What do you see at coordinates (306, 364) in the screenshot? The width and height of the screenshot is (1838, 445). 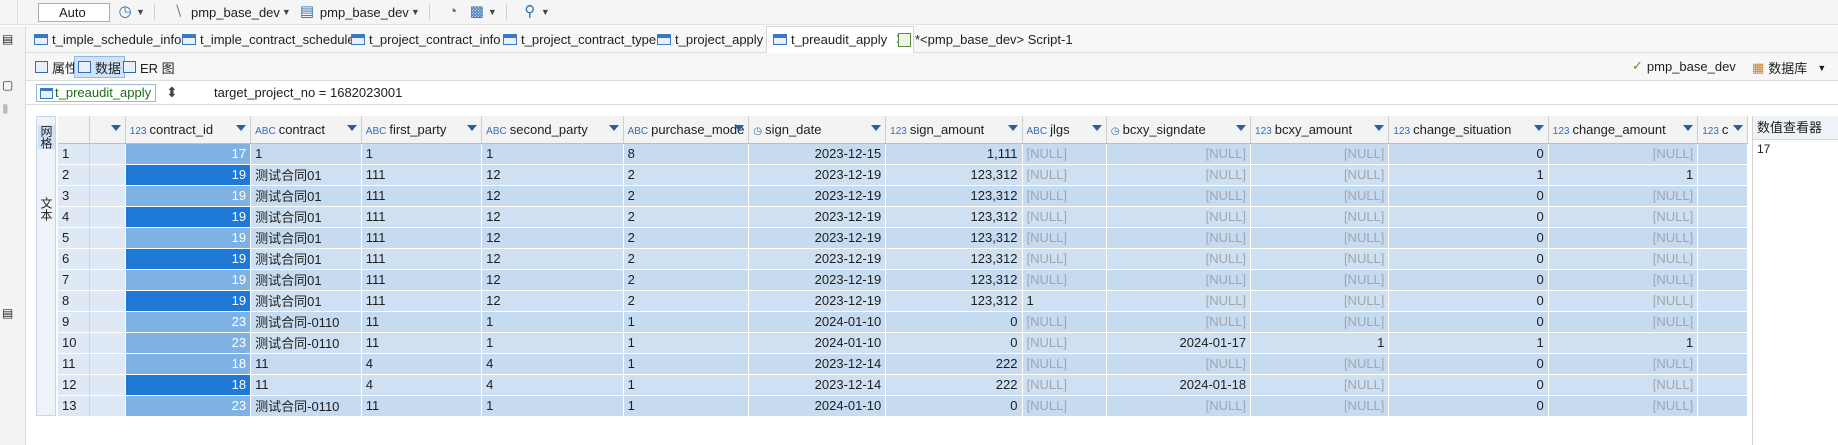 I see `table-cell: 11` at bounding box center [306, 364].